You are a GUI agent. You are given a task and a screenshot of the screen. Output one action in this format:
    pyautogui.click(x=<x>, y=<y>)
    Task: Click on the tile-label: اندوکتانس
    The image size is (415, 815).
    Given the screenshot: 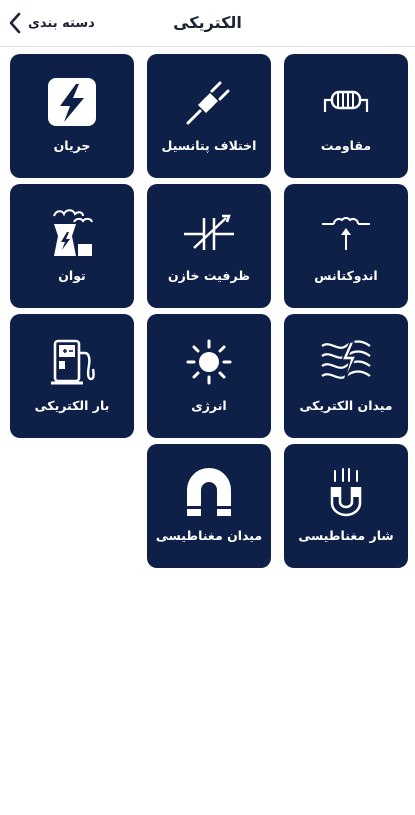 What is the action you would take?
    pyautogui.click(x=346, y=275)
    